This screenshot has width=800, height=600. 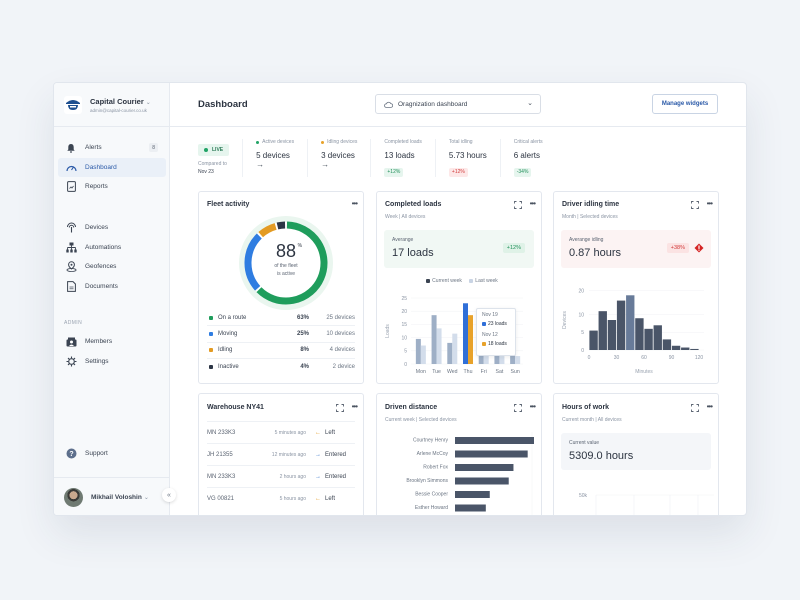 What do you see at coordinates (112, 167) in the screenshot?
I see `sidebar-item-dashboard: Dashboard` at bounding box center [112, 167].